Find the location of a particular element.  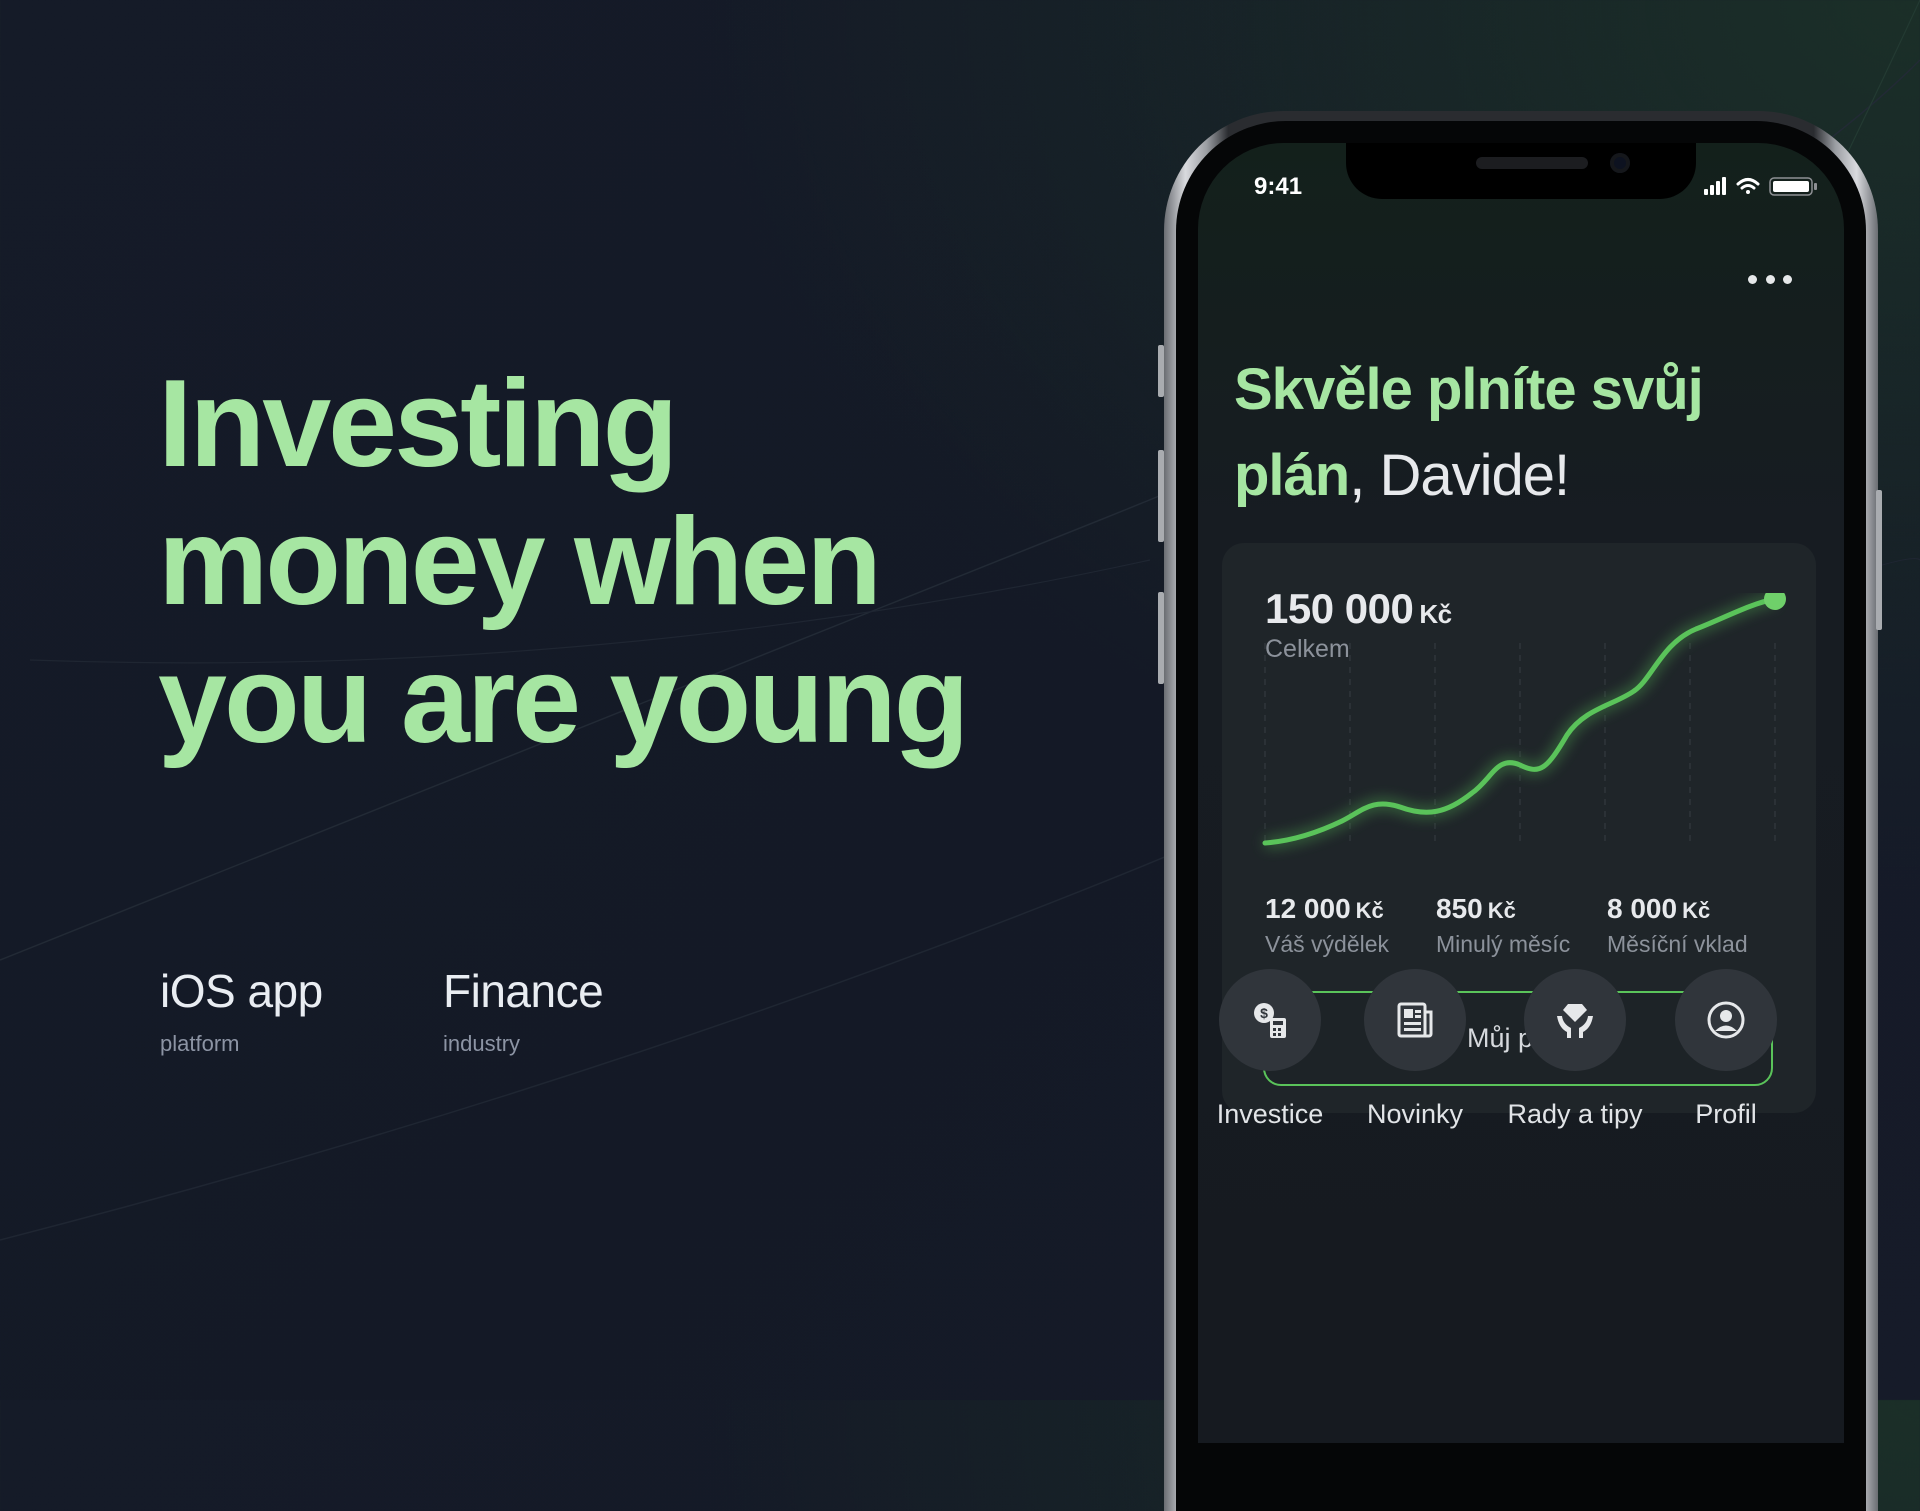

industry-info: Finance industry is located at coordinates (523, 1011).